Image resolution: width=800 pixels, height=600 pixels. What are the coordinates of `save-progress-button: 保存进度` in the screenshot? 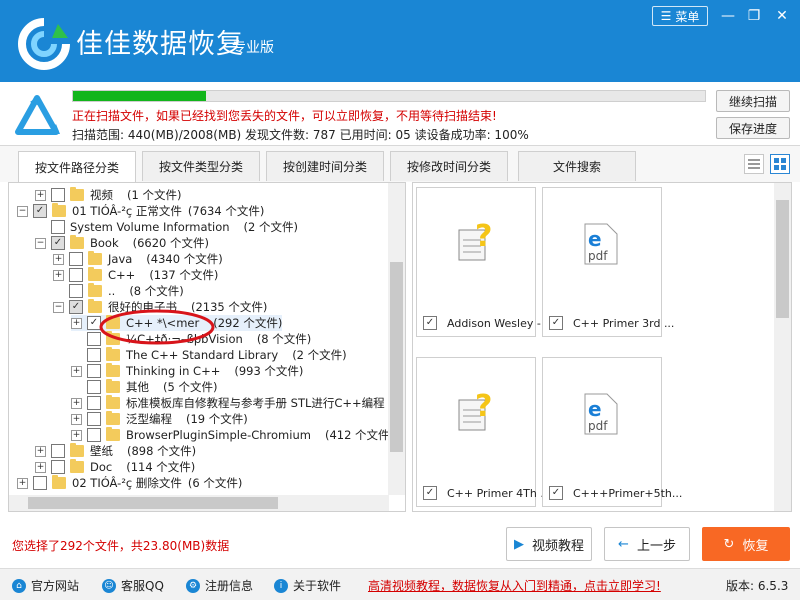 It's located at (753, 128).